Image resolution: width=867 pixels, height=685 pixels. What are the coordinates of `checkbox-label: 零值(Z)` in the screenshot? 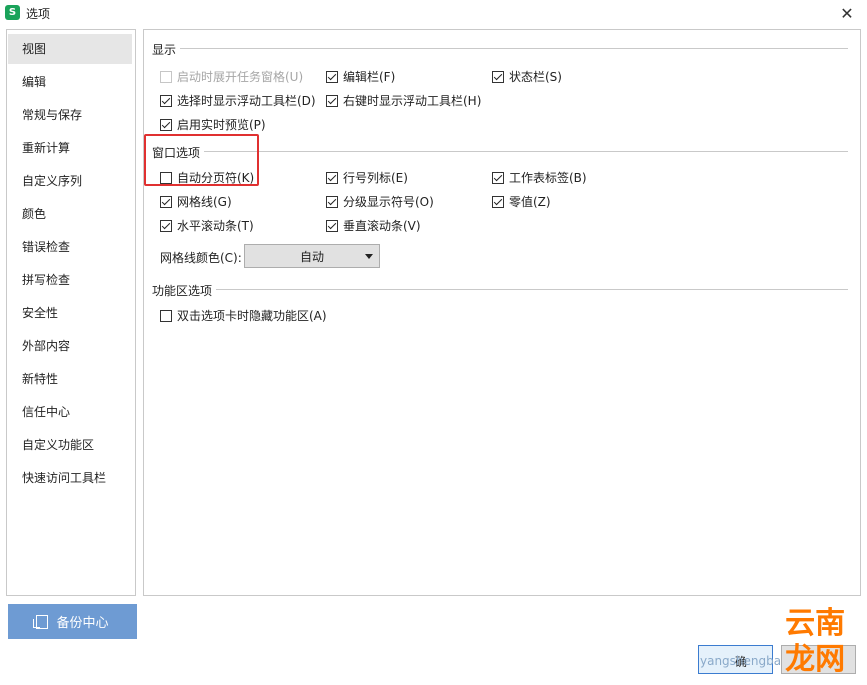 It's located at (530, 202).